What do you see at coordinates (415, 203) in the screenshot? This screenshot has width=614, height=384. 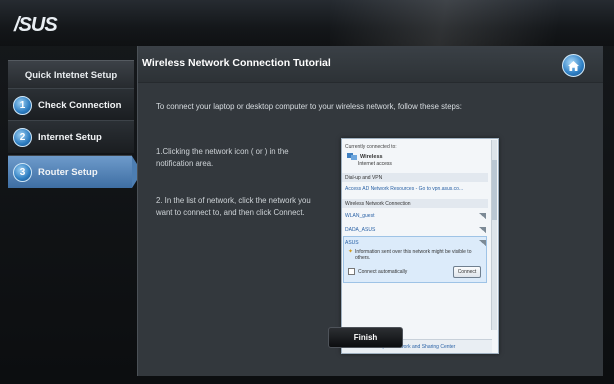 I see `wireless-header: Wireless Network Connection` at bounding box center [415, 203].